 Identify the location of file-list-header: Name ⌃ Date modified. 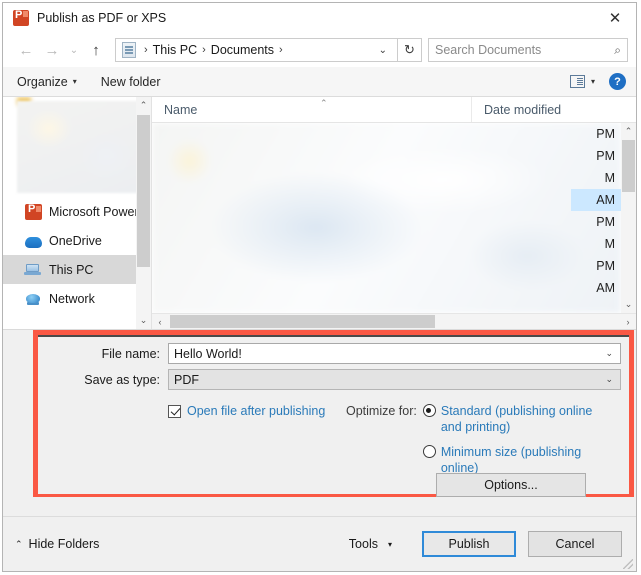
(394, 110).